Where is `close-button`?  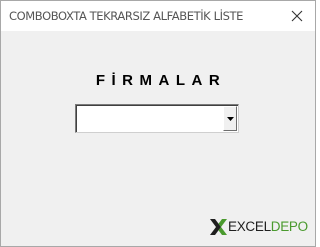 close-button is located at coordinates (297, 16).